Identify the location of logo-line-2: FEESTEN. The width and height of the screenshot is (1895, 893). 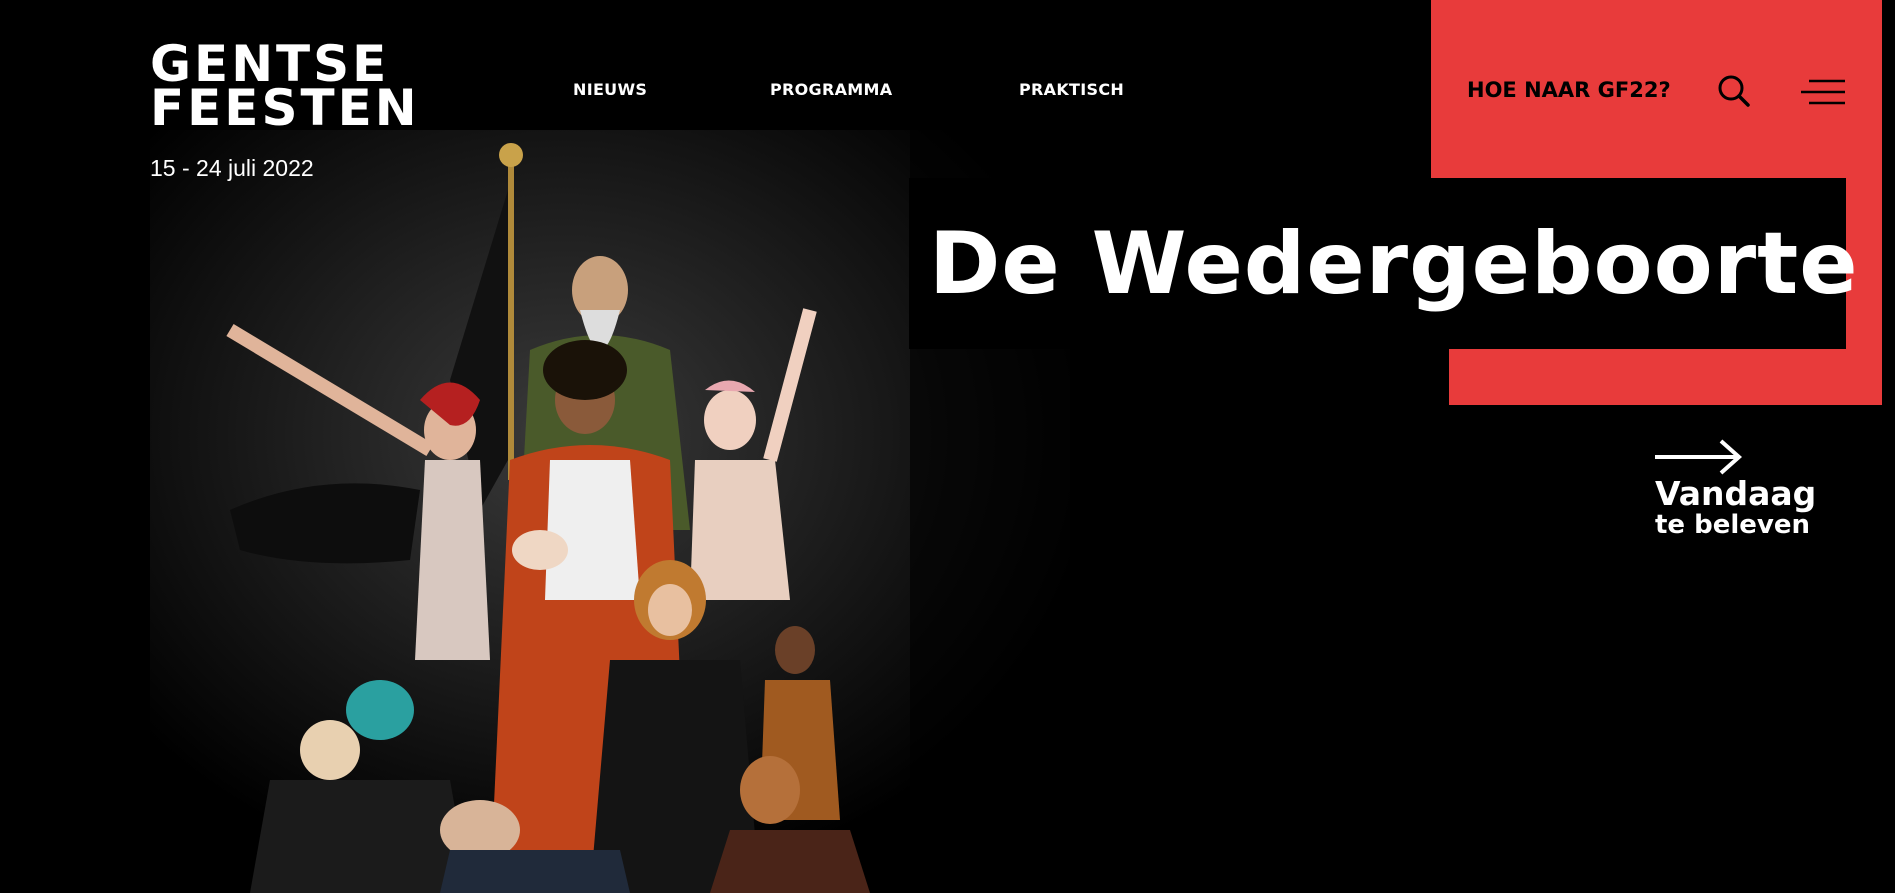
(285, 108).